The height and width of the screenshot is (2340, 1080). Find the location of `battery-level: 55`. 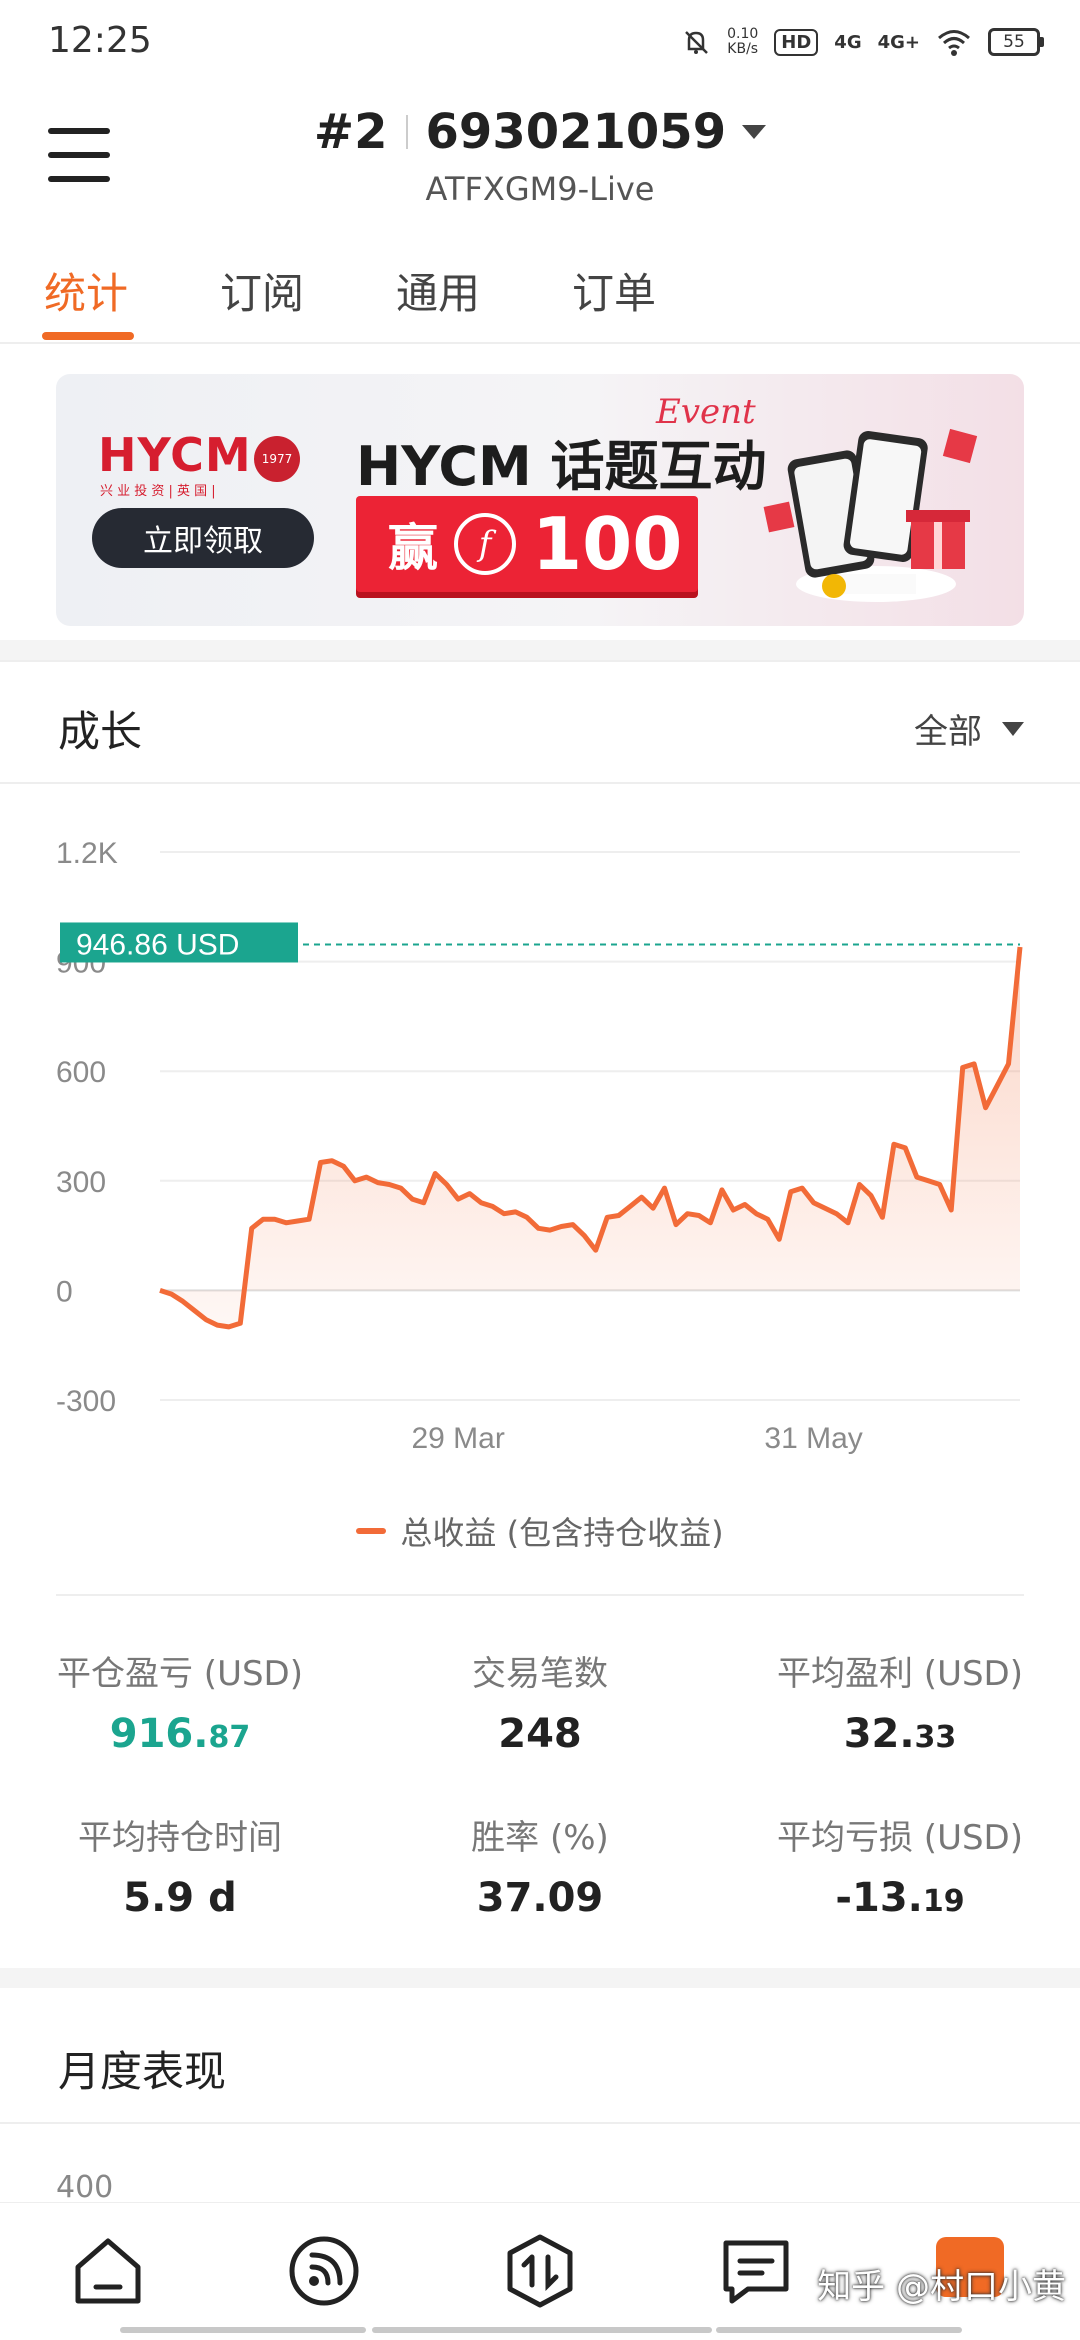

battery-level: 55 is located at coordinates (1014, 42).